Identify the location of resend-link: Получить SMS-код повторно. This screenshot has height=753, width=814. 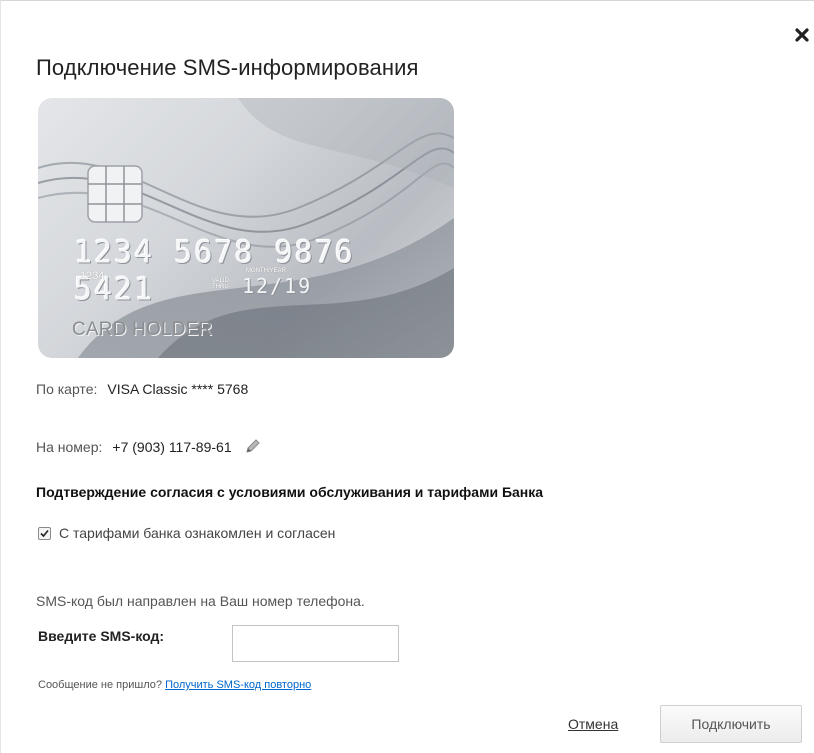
(238, 685).